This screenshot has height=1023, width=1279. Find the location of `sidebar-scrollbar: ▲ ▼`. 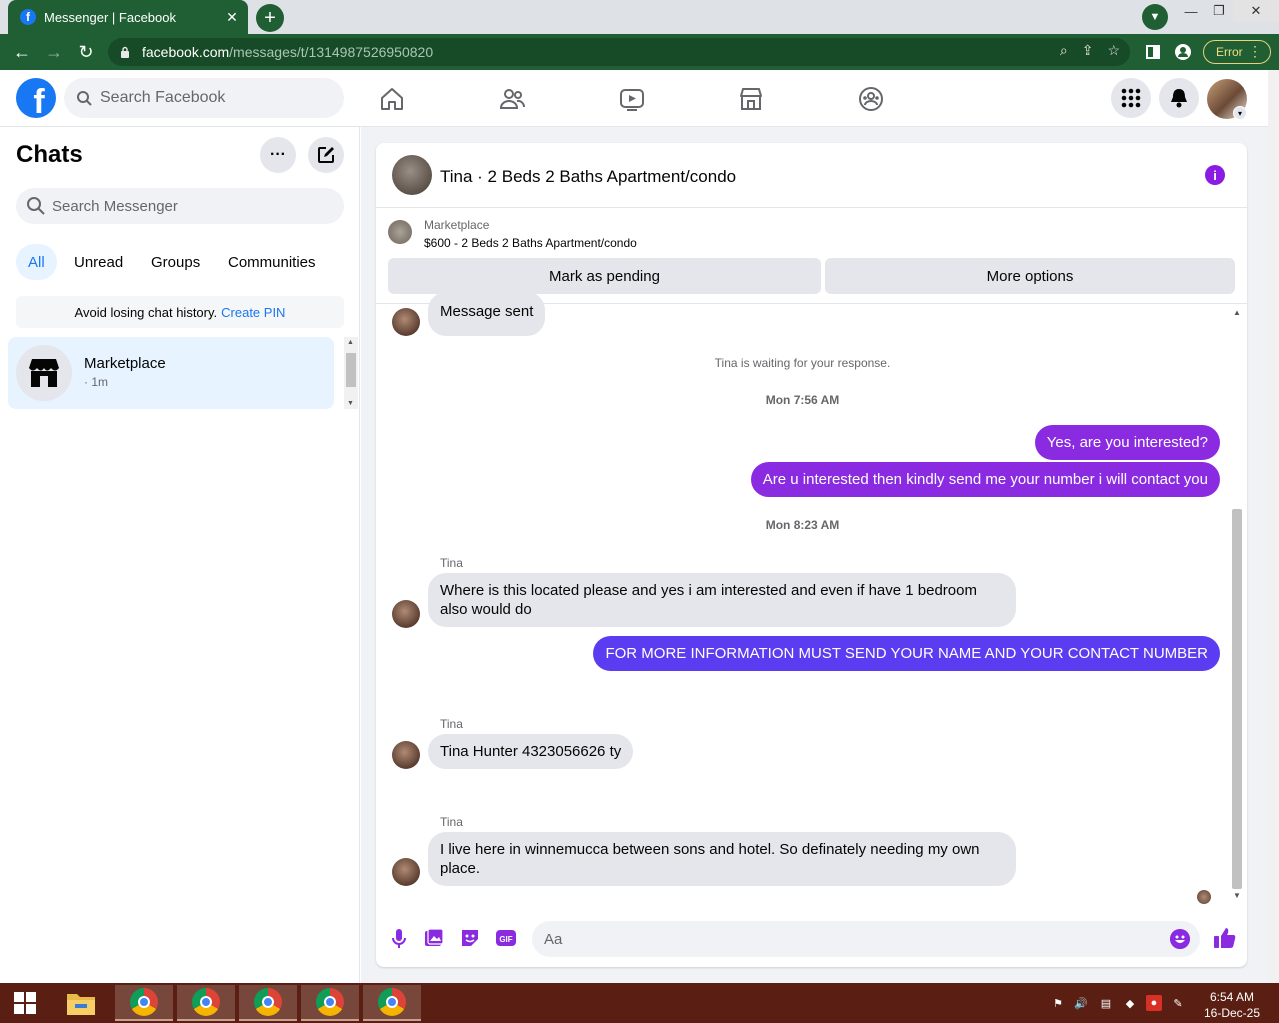

sidebar-scrollbar: ▲ ▼ is located at coordinates (351, 373).